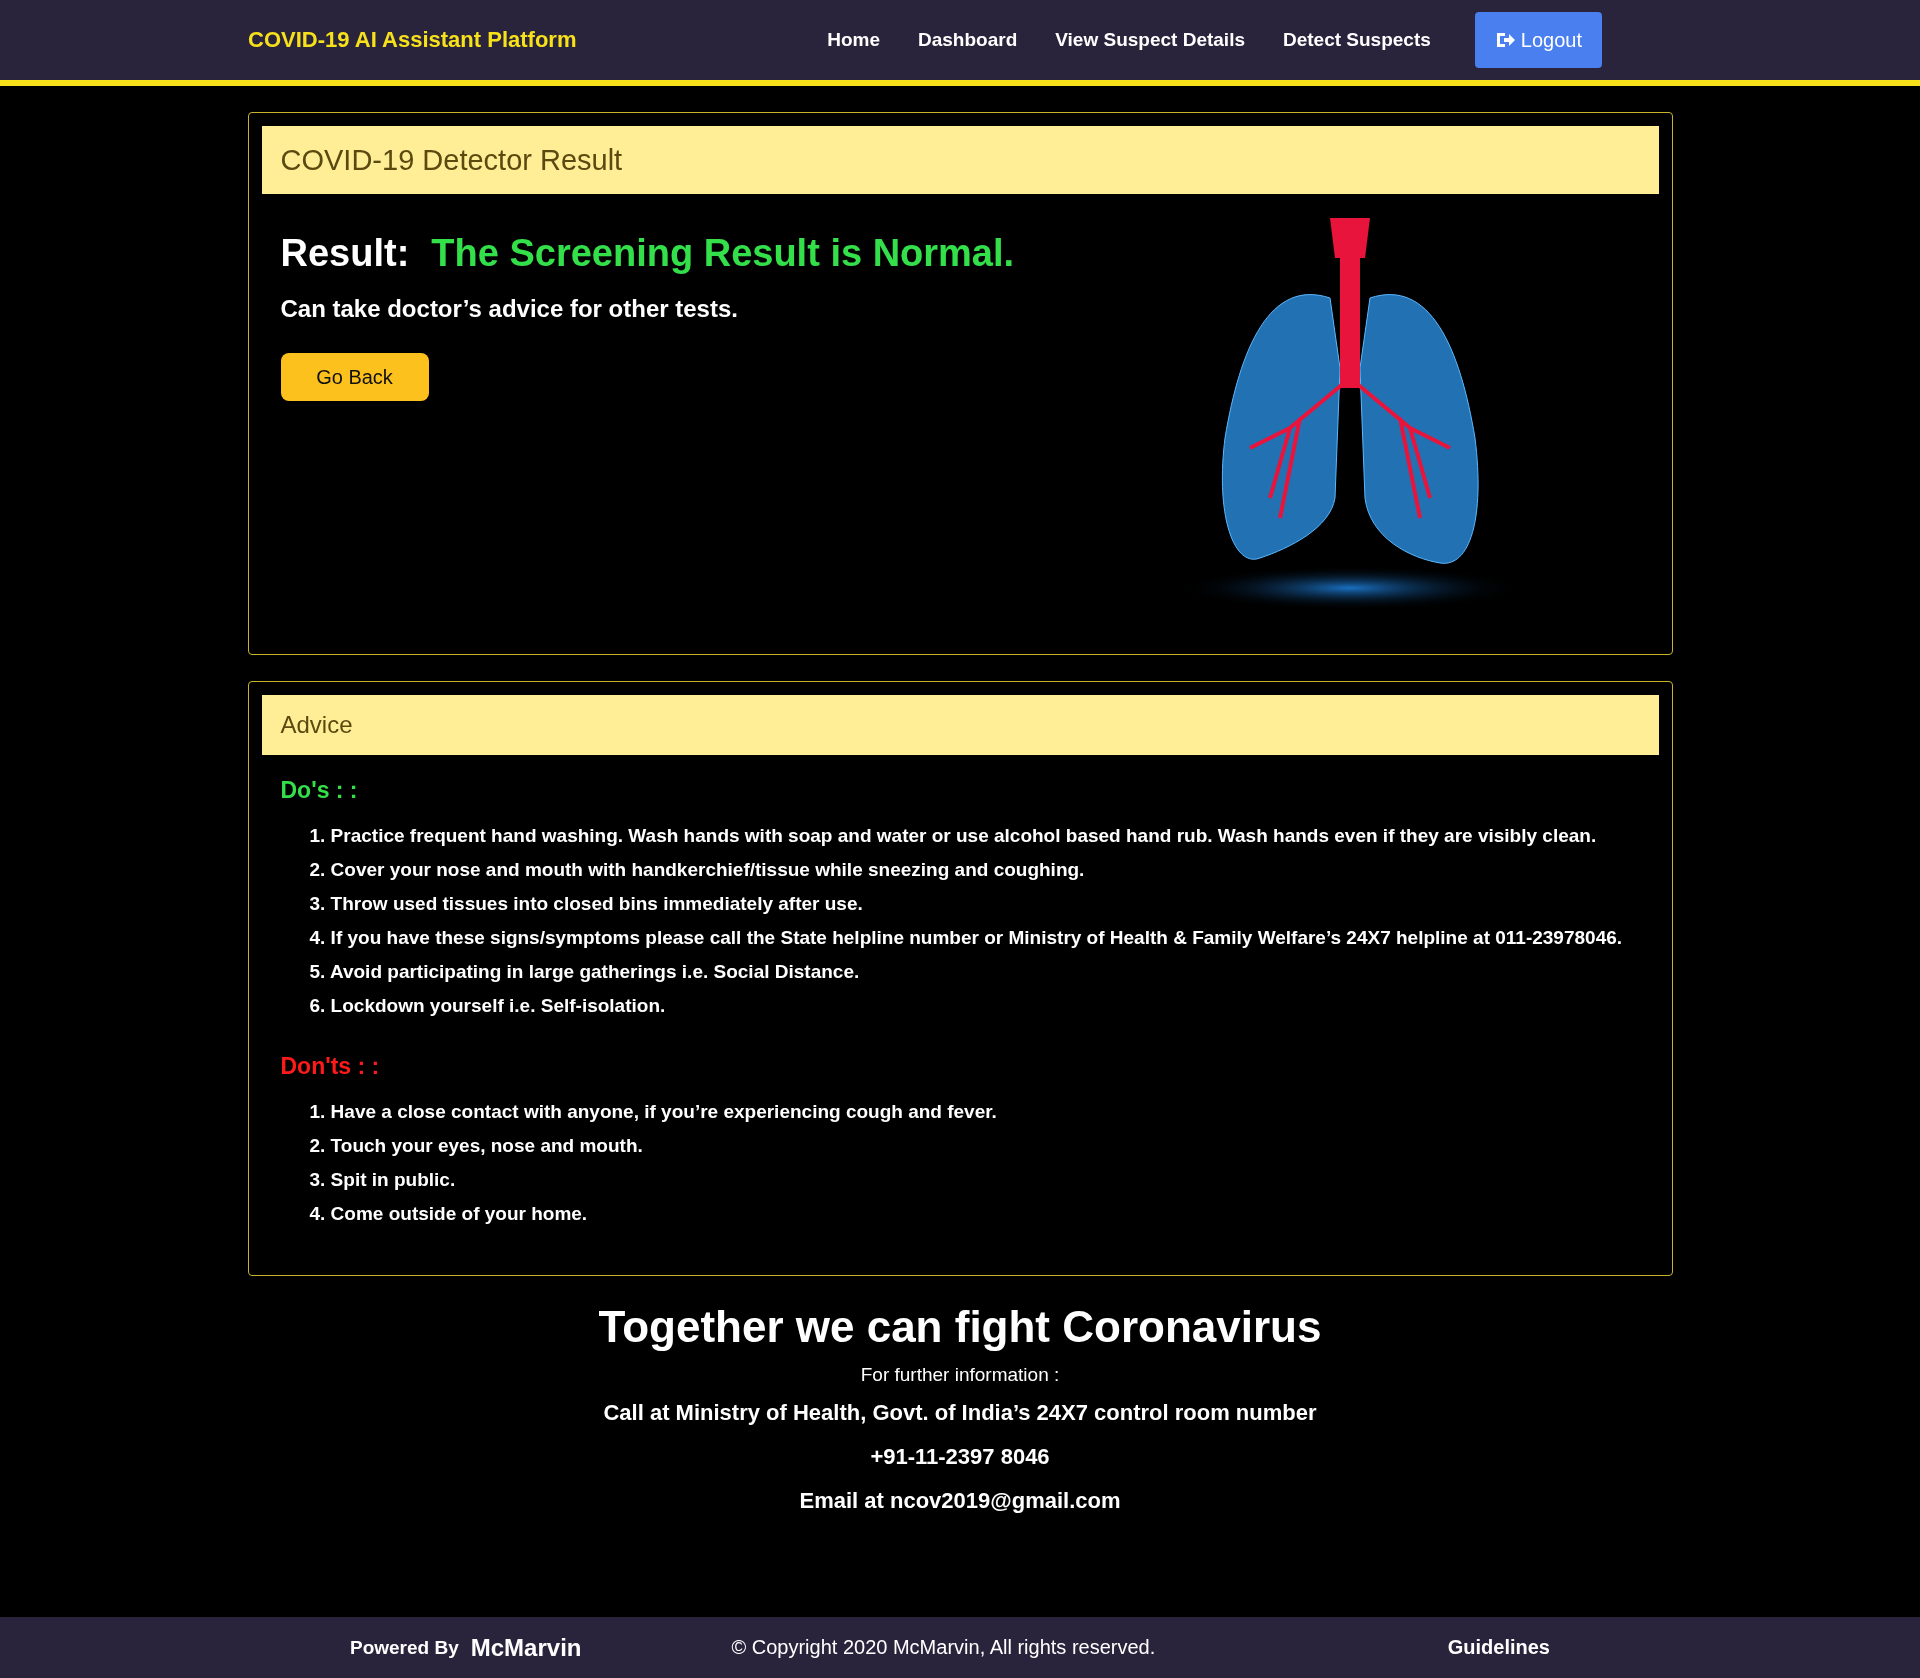  What do you see at coordinates (960, 160) in the screenshot?
I see `card-header: COVID-19 Detector Result` at bounding box center [960, 160].